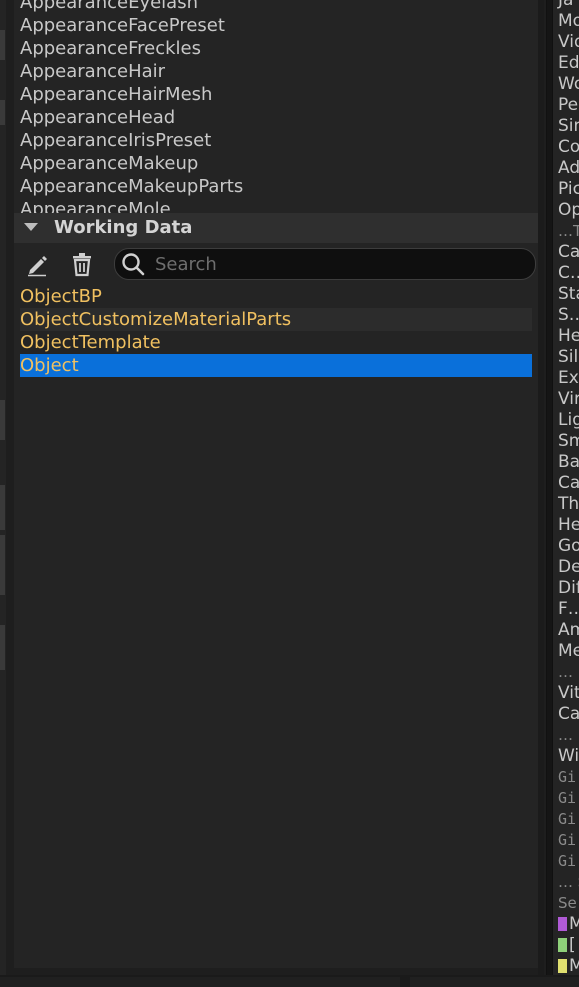 This screenshot has height=987, width=579. Describe the element at coordinates (37, 264) in the screenshot. I see `pencil-icon` at that location.